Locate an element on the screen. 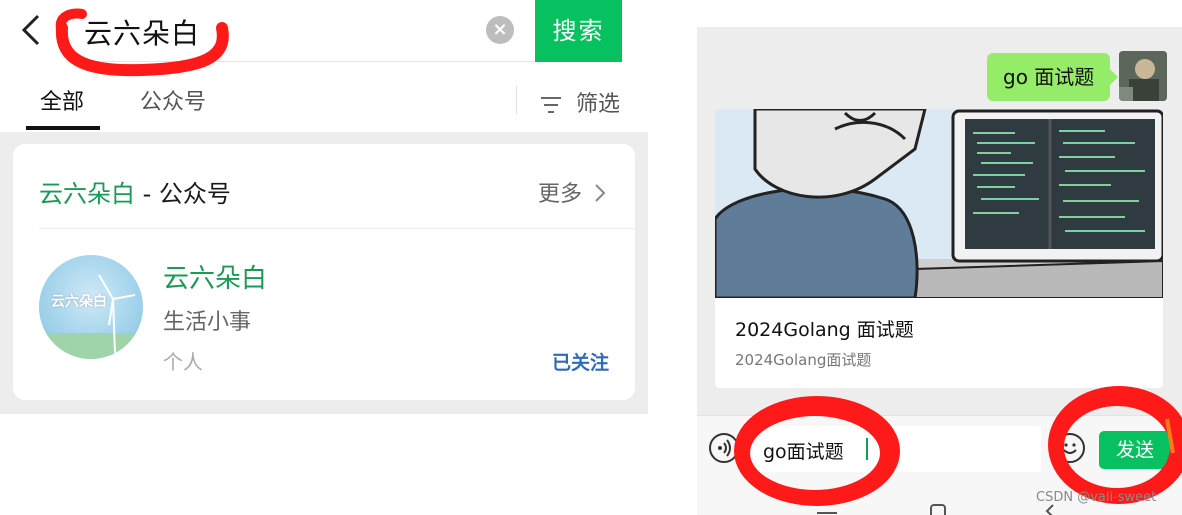  search-query-text: 云六朵白 is located at coordinates (142, 33).